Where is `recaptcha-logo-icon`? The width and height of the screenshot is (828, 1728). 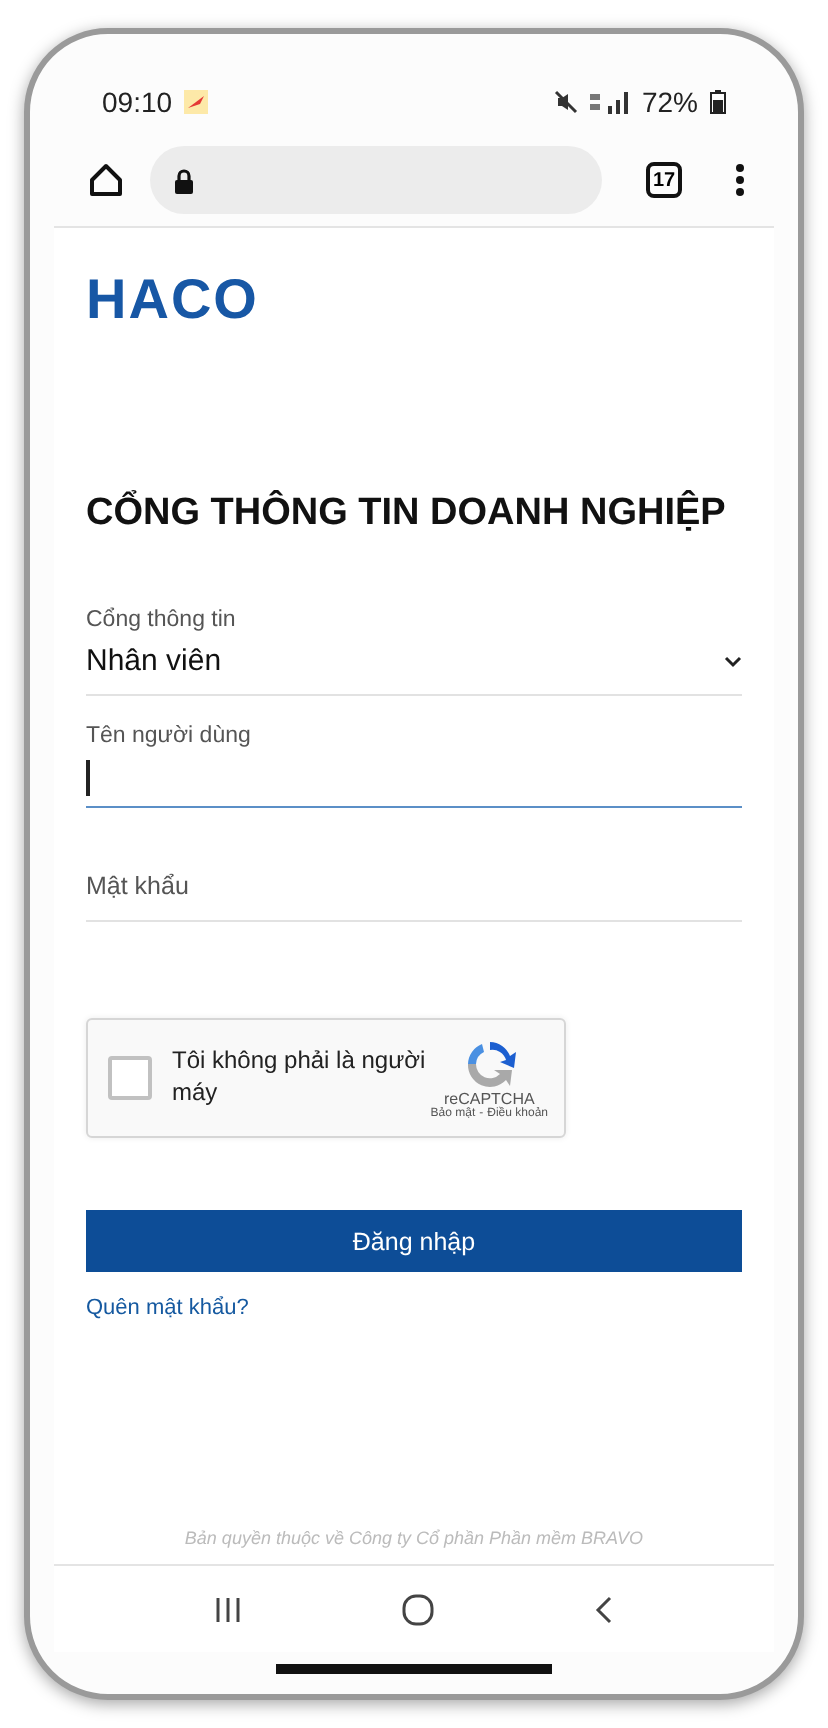 recaptcha-logo-icon is located at coordinates (489, 1063).